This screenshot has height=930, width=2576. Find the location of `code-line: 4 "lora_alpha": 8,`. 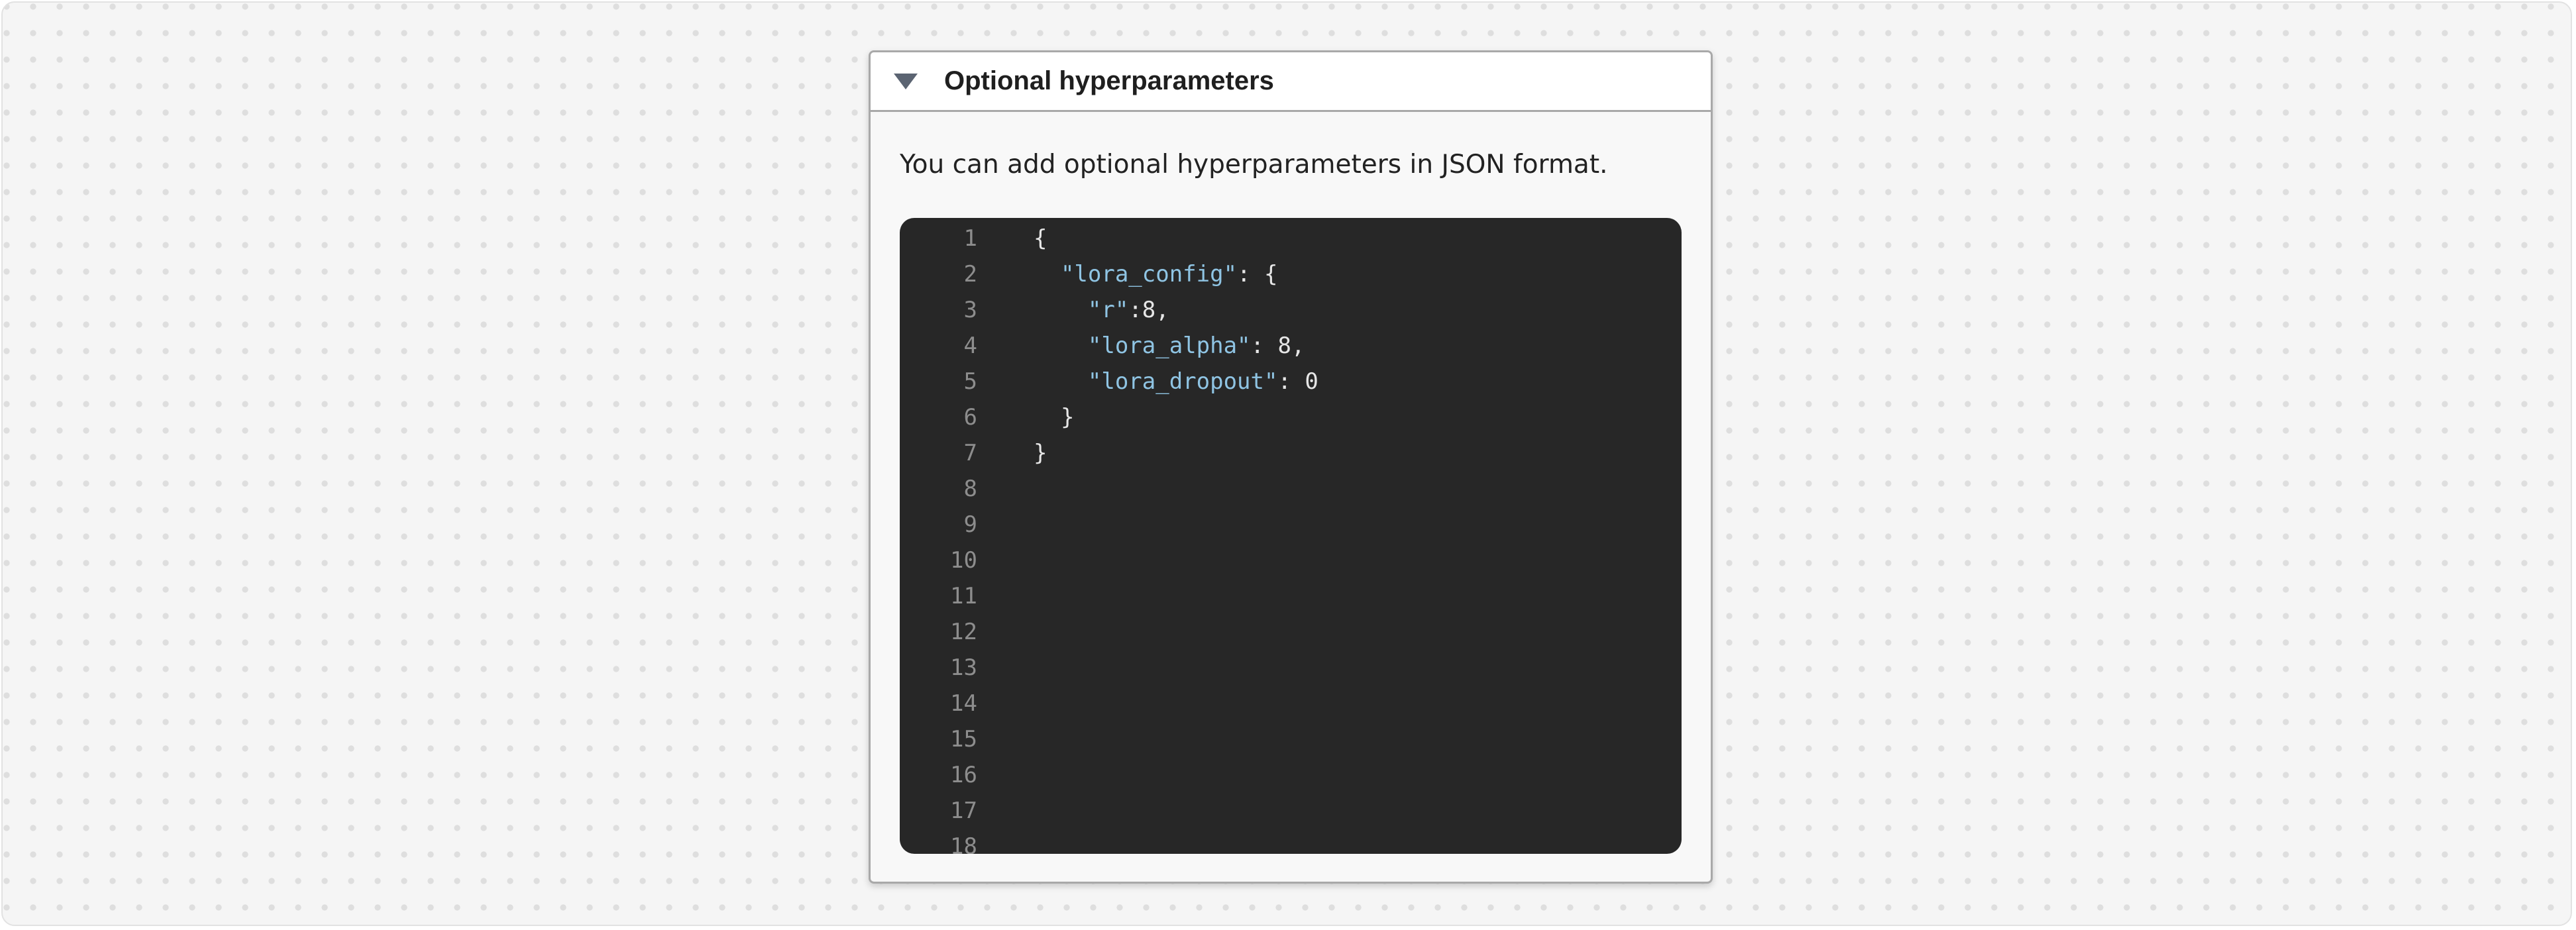

code-line: 4 "lora_alpha": 8, is located at coordinates (1291, 346).